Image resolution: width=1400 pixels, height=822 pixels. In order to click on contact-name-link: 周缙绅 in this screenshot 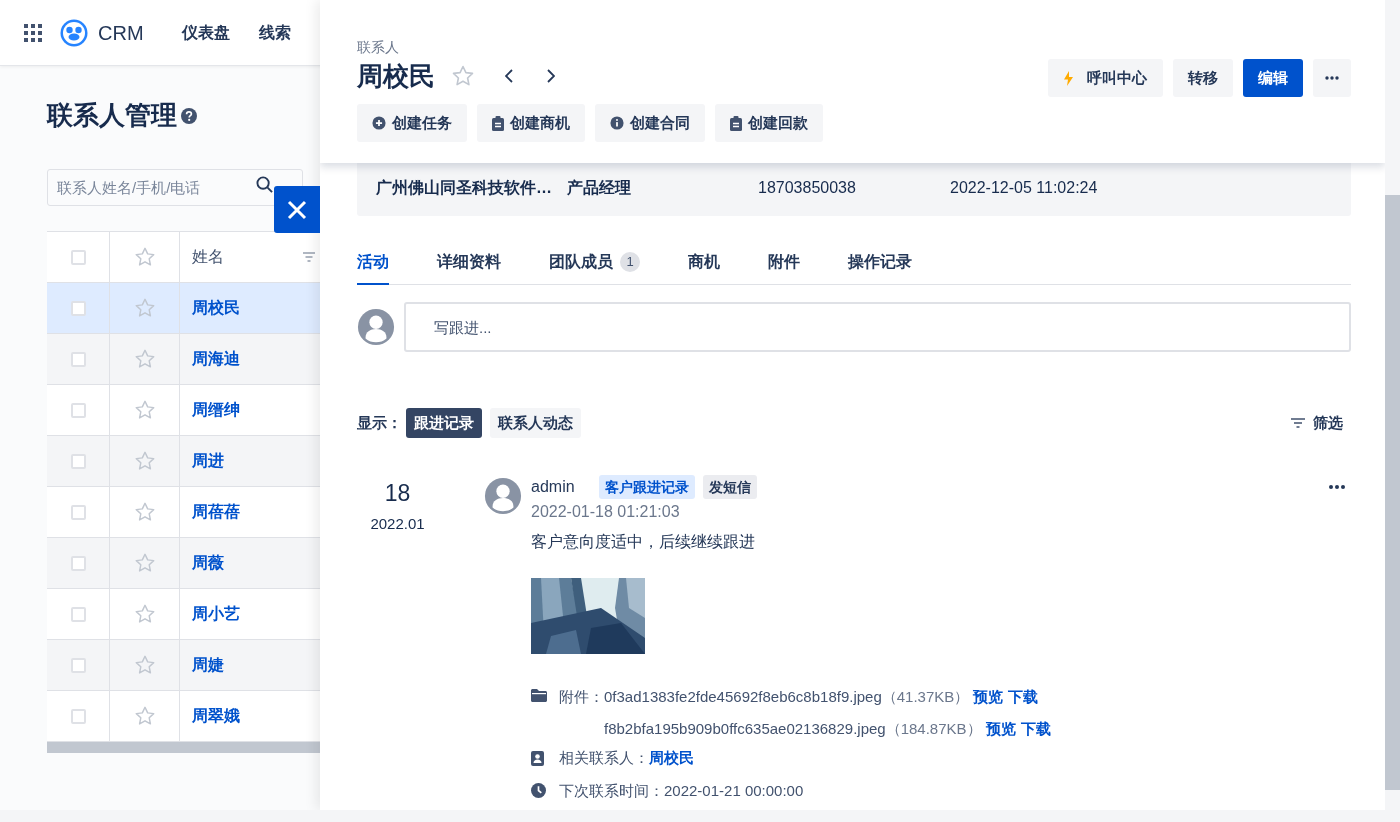, I will do `click(216, 410)`.